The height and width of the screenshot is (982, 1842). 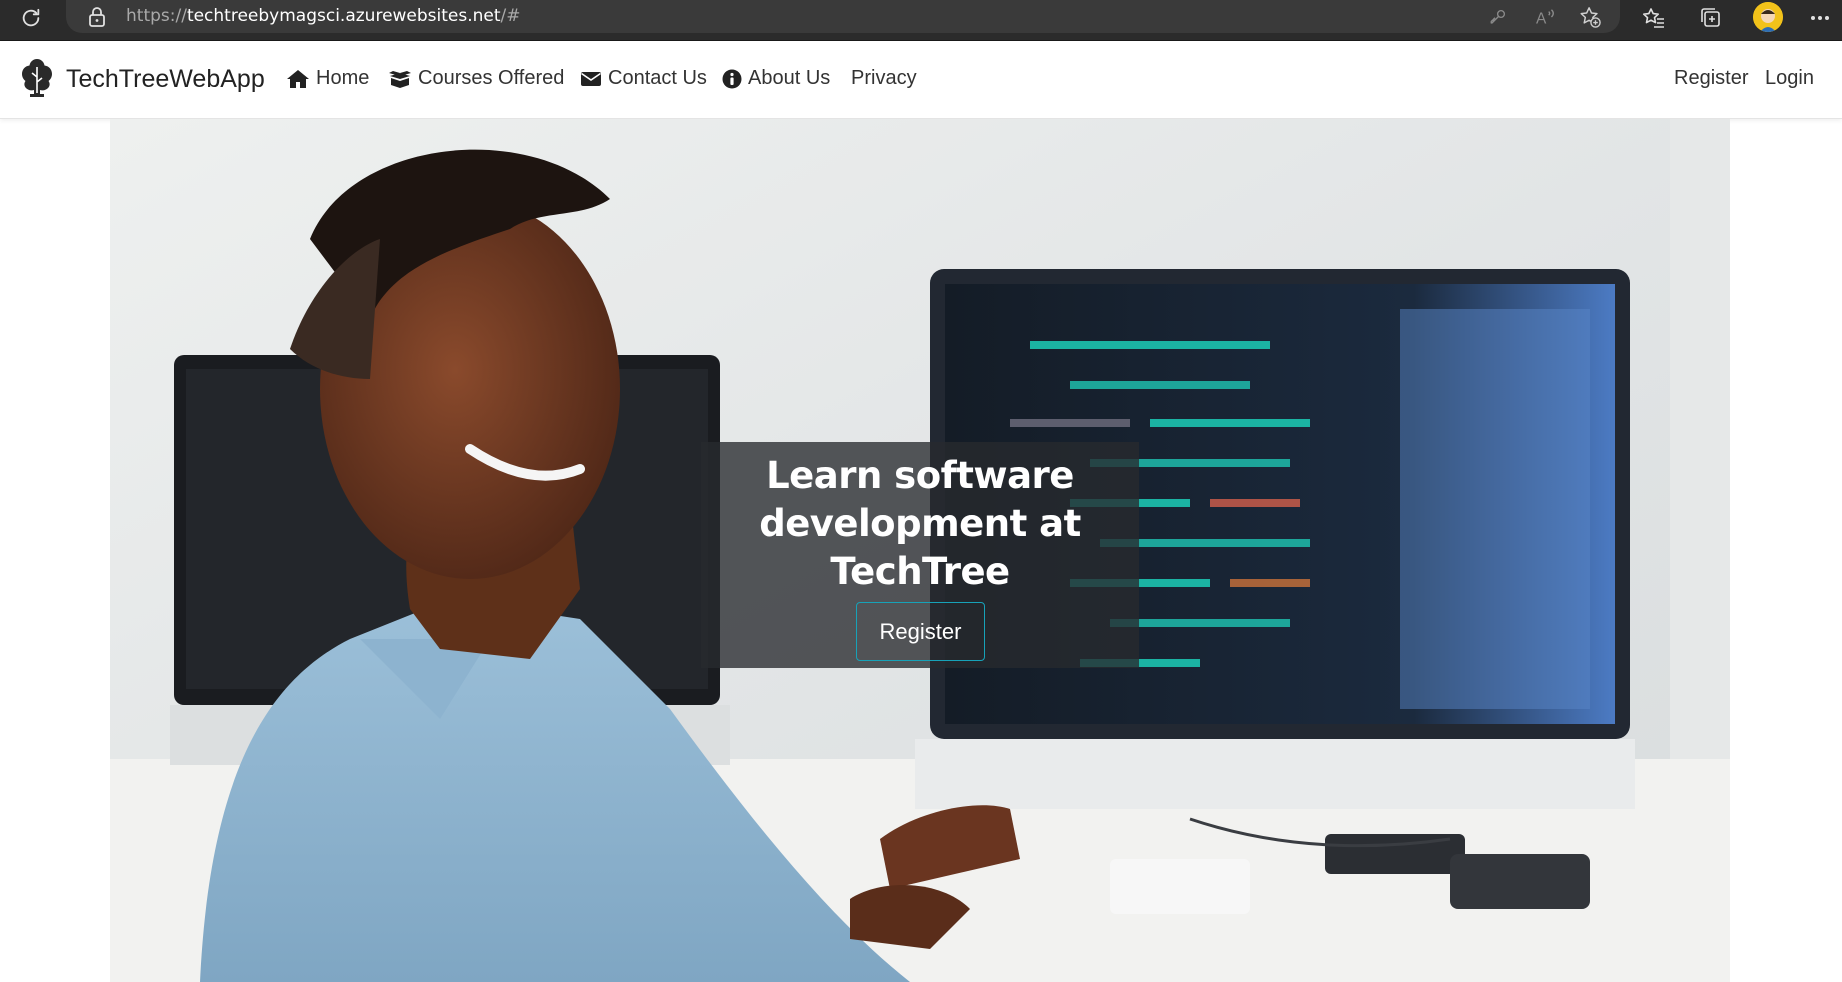 What do you see at coordinates (789, 78) in the screenshot?
I see `nav-about-label: About Us` at bounding box center [789, 78].